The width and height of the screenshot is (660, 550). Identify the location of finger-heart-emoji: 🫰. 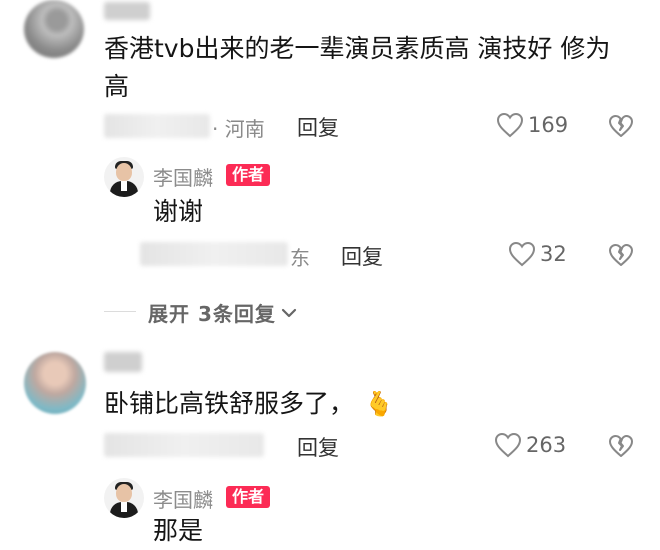
(379, 404).